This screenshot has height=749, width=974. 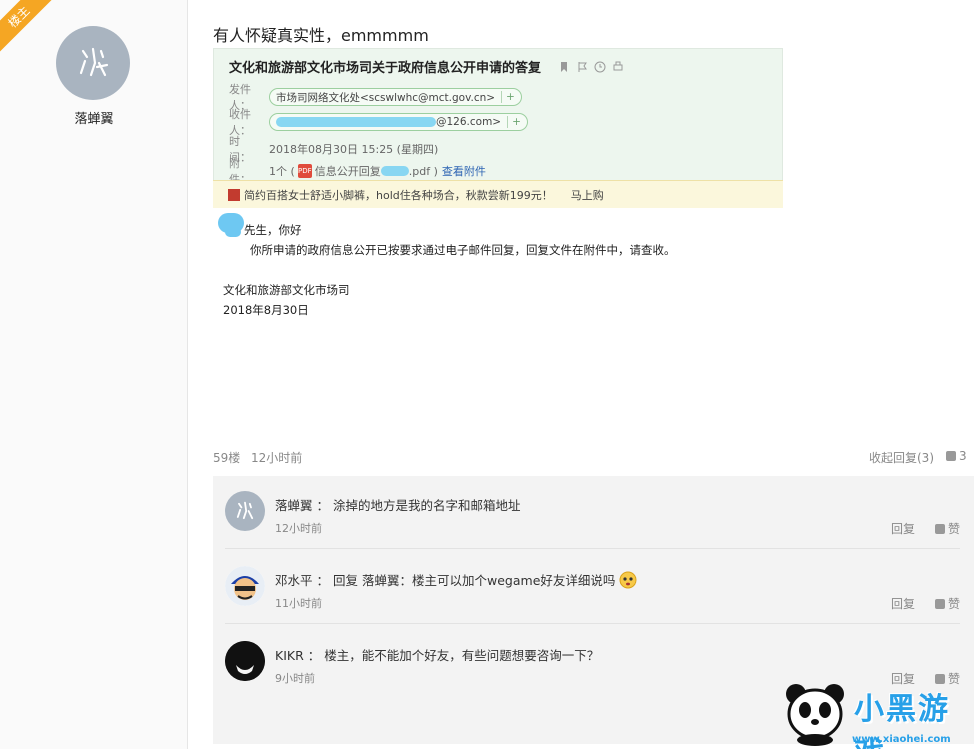 What do you see at coordinates (298, 528) in the screenshot?
I see `comment-time: 12小时前` at bounding box center [298, 528].